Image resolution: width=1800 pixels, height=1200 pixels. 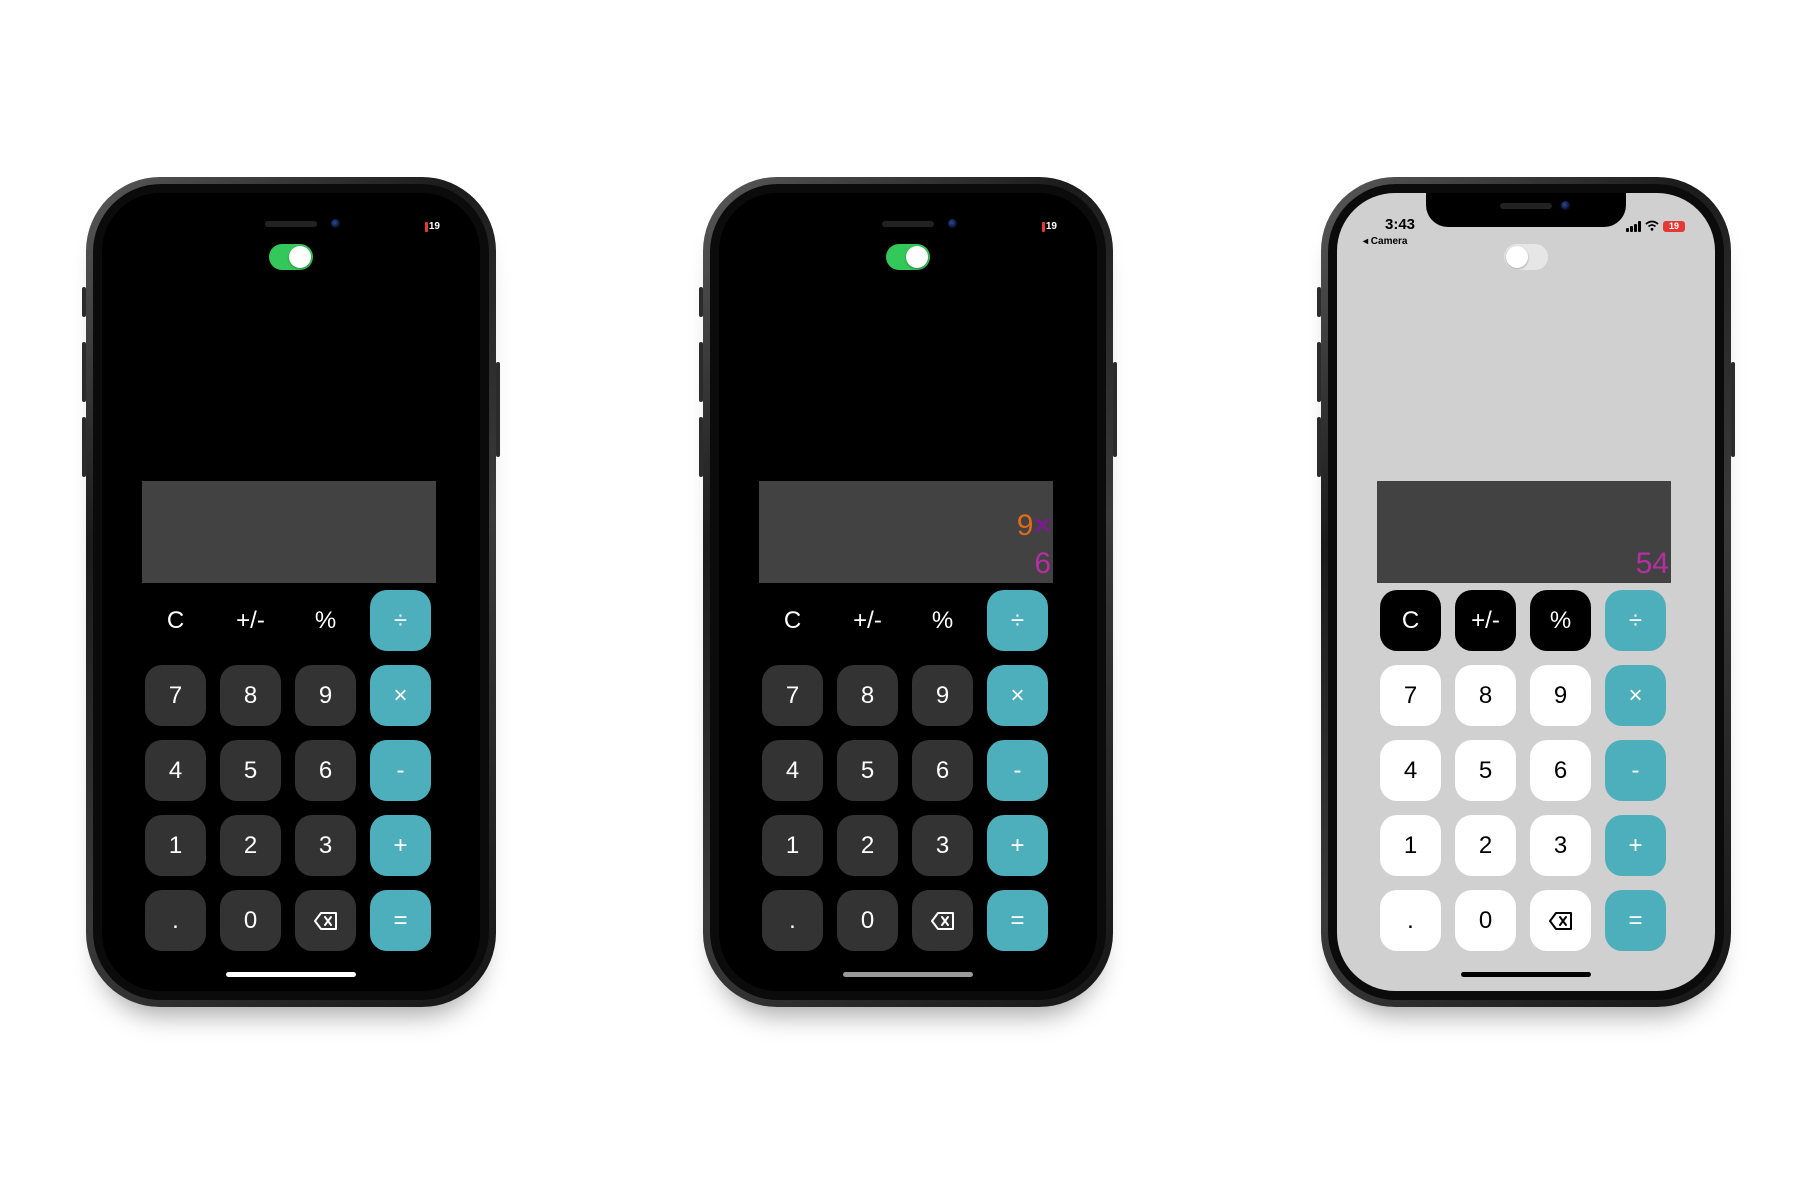 I want to click on battery-level: 19, so click(x=1051, y=226).